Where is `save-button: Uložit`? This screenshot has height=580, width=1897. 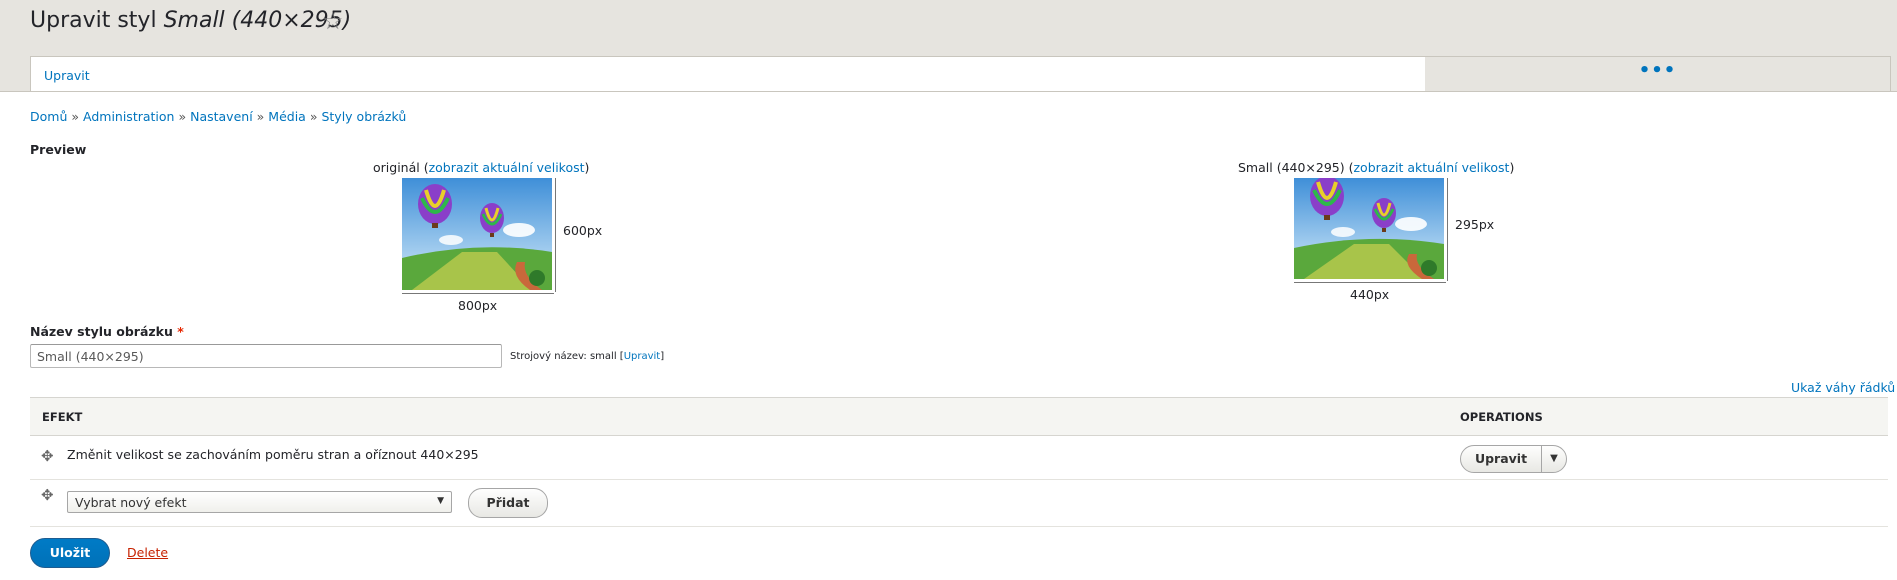 save-button: Uložit is located at coordinates (70, 553).